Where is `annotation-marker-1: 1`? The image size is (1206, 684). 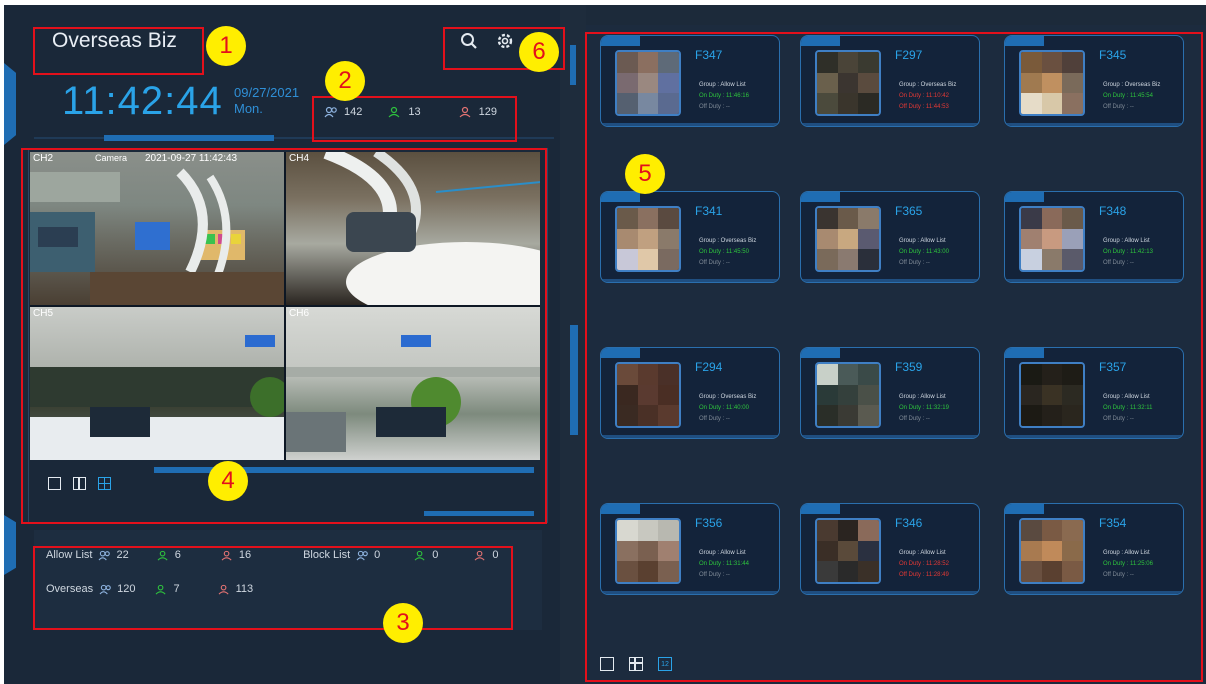 annotation-marker-1: 1 is located at coordinates (226, 46).